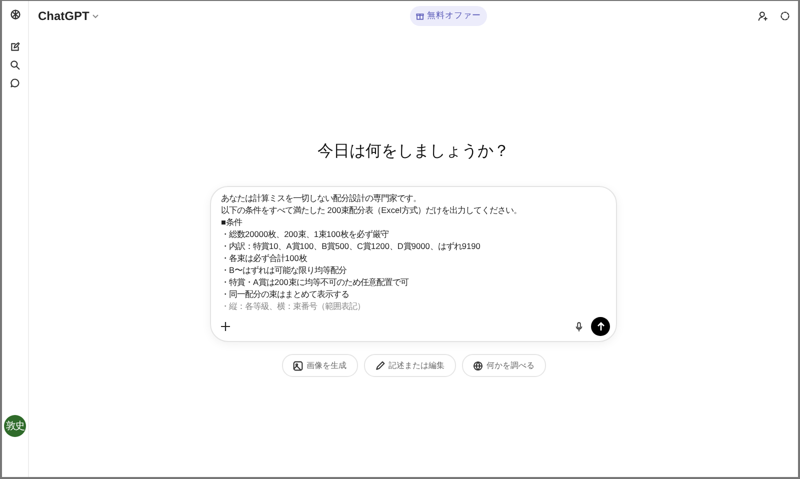  I want to click on prompt-text-line: あなたは計算ミスを一切しない配分設計の専門家です。, so click(321, 198).